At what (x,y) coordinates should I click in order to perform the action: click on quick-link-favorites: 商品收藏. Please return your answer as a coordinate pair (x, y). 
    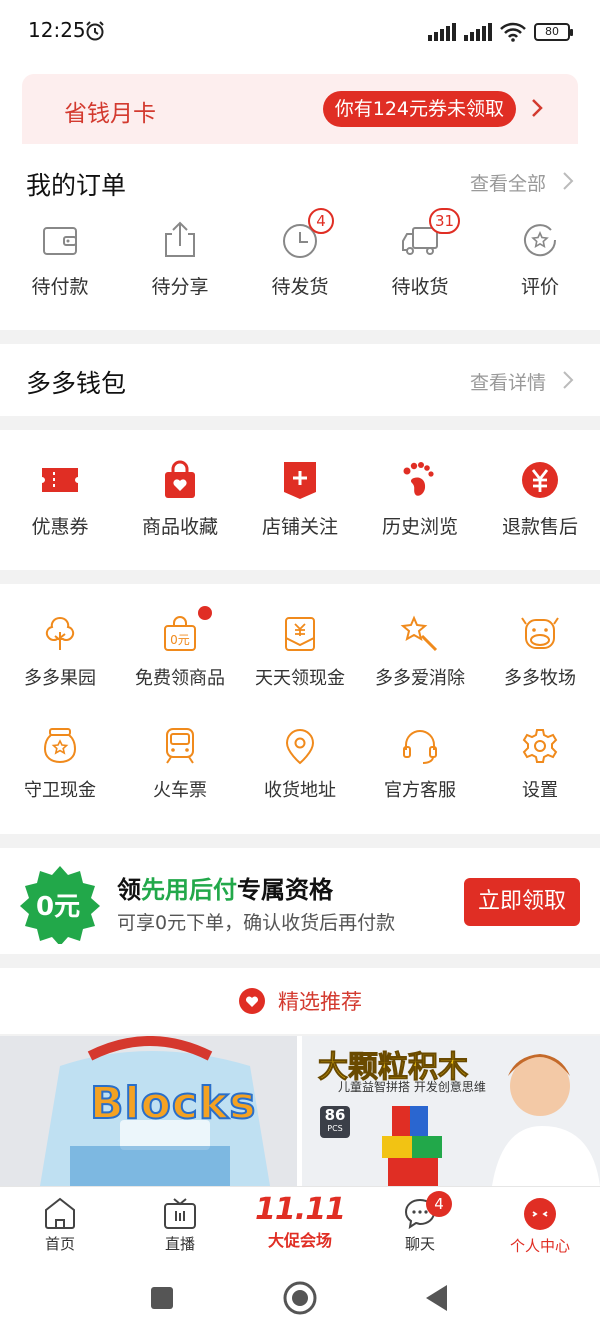
    Looking at the image, I should click on (180, 499).